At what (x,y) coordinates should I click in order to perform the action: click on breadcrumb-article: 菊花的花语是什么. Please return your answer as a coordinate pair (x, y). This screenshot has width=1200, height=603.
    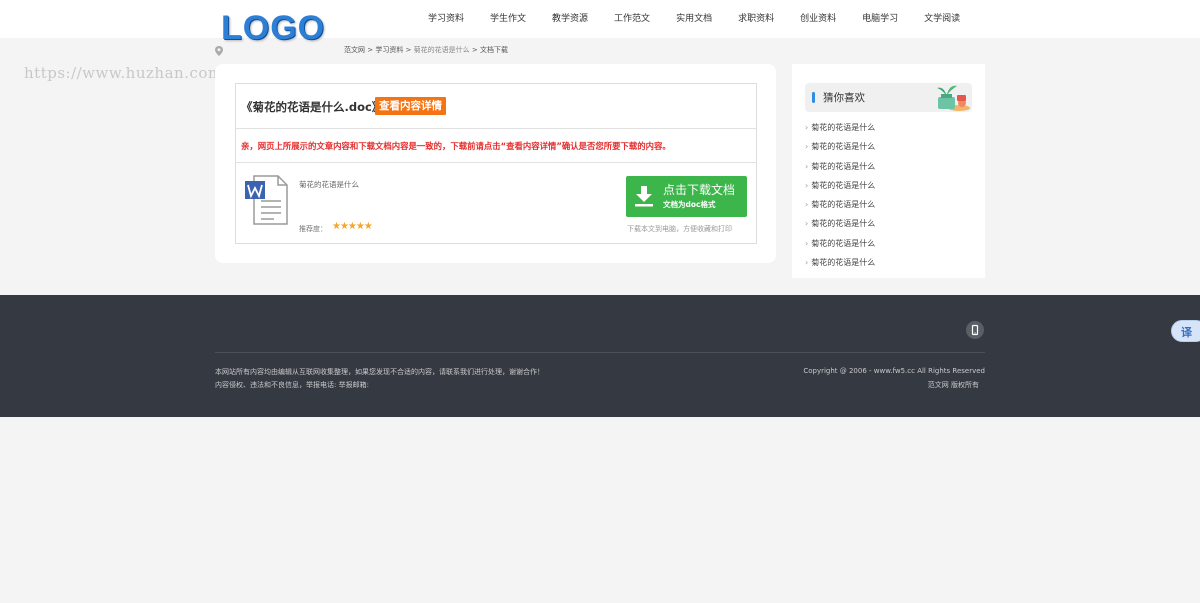
    Looking at the image, I should click on (442, 50).